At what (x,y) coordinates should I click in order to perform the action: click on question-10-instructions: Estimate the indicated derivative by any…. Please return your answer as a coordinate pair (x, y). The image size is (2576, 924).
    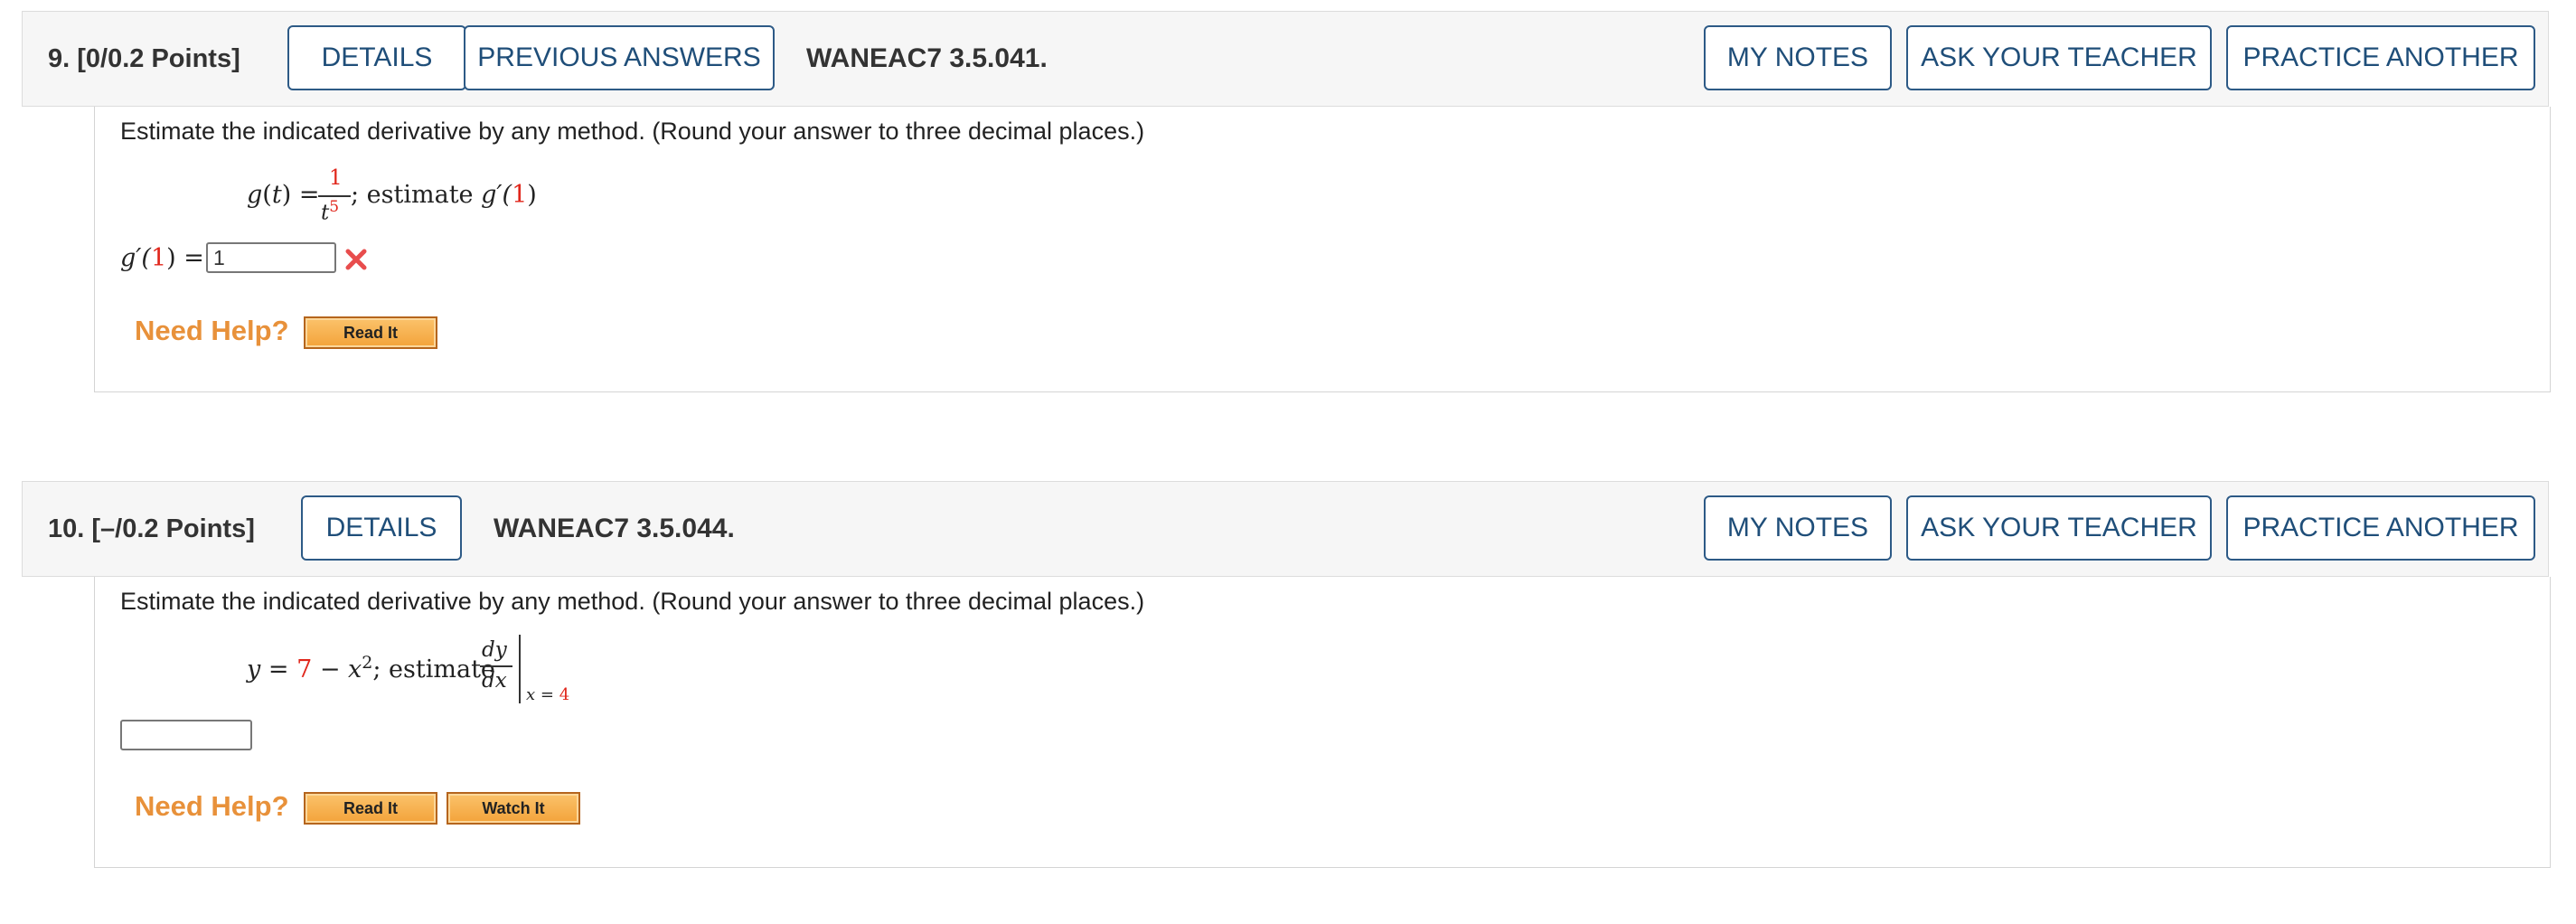
    Looking at the image, I should click on (633, 601).